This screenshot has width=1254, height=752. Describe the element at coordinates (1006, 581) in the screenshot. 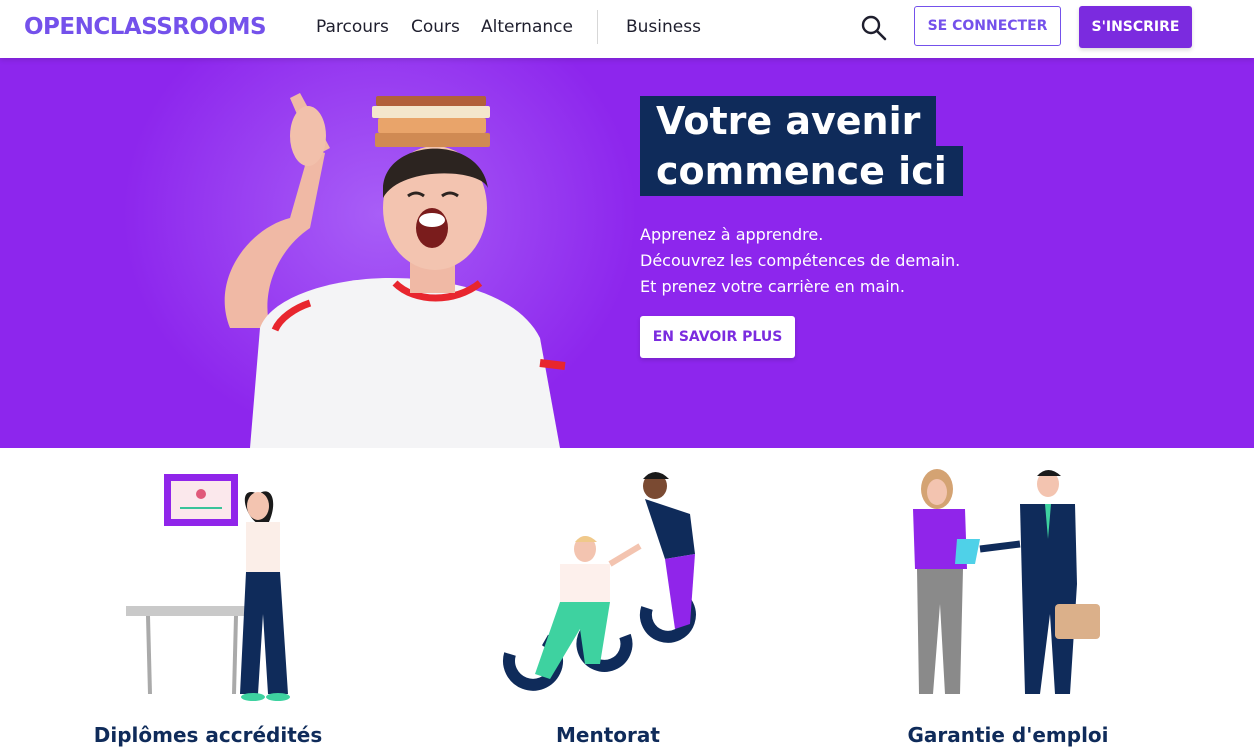

I see `job-guarantee-illustration` at that location.